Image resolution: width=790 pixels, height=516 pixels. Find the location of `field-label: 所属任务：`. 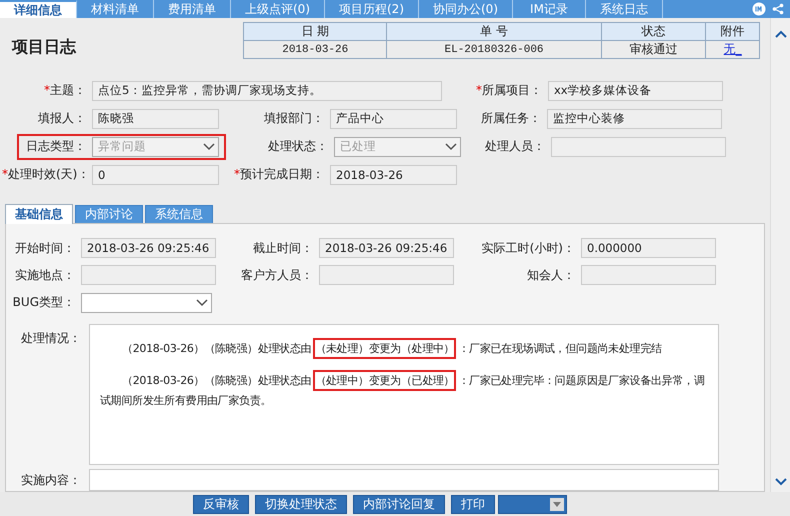

field-label: 所属任务： is located at coordinates (510, 118).